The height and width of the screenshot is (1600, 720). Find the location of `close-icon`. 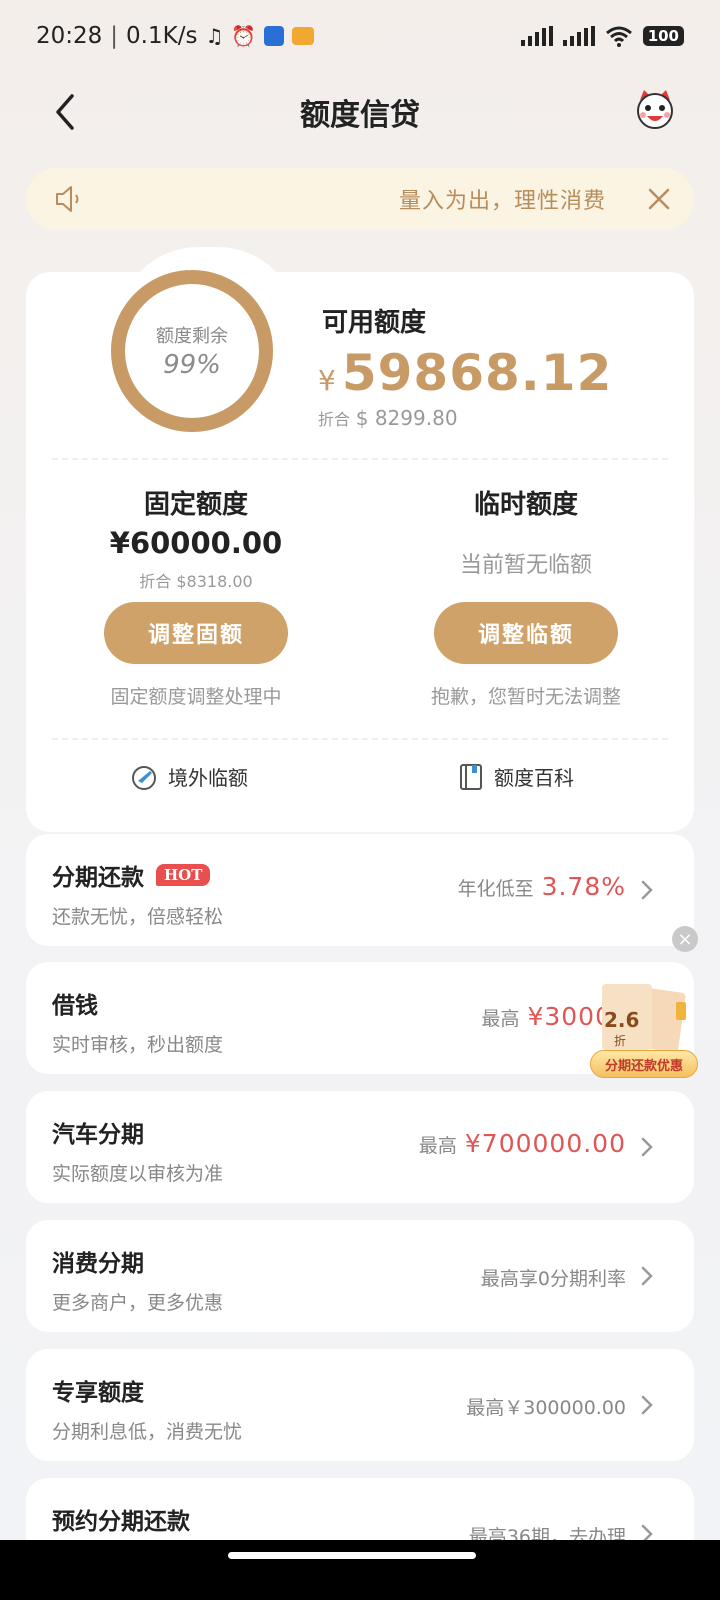

close-icon is located at coordinates (659, 199).